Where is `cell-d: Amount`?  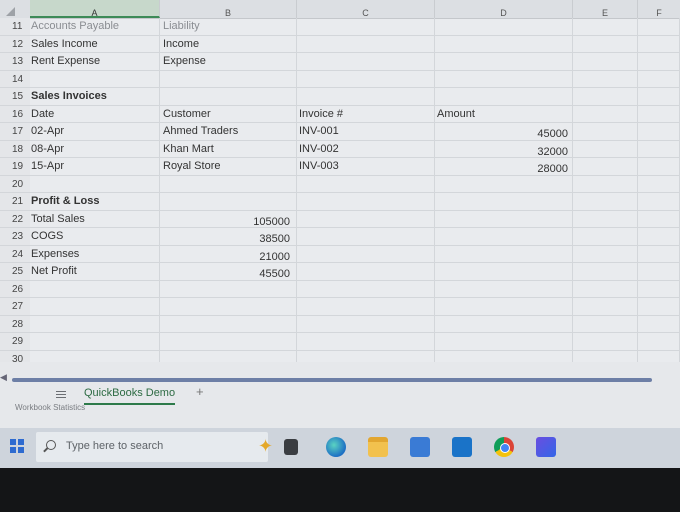
cell-d: Amount is located at coordinates (504, 113).